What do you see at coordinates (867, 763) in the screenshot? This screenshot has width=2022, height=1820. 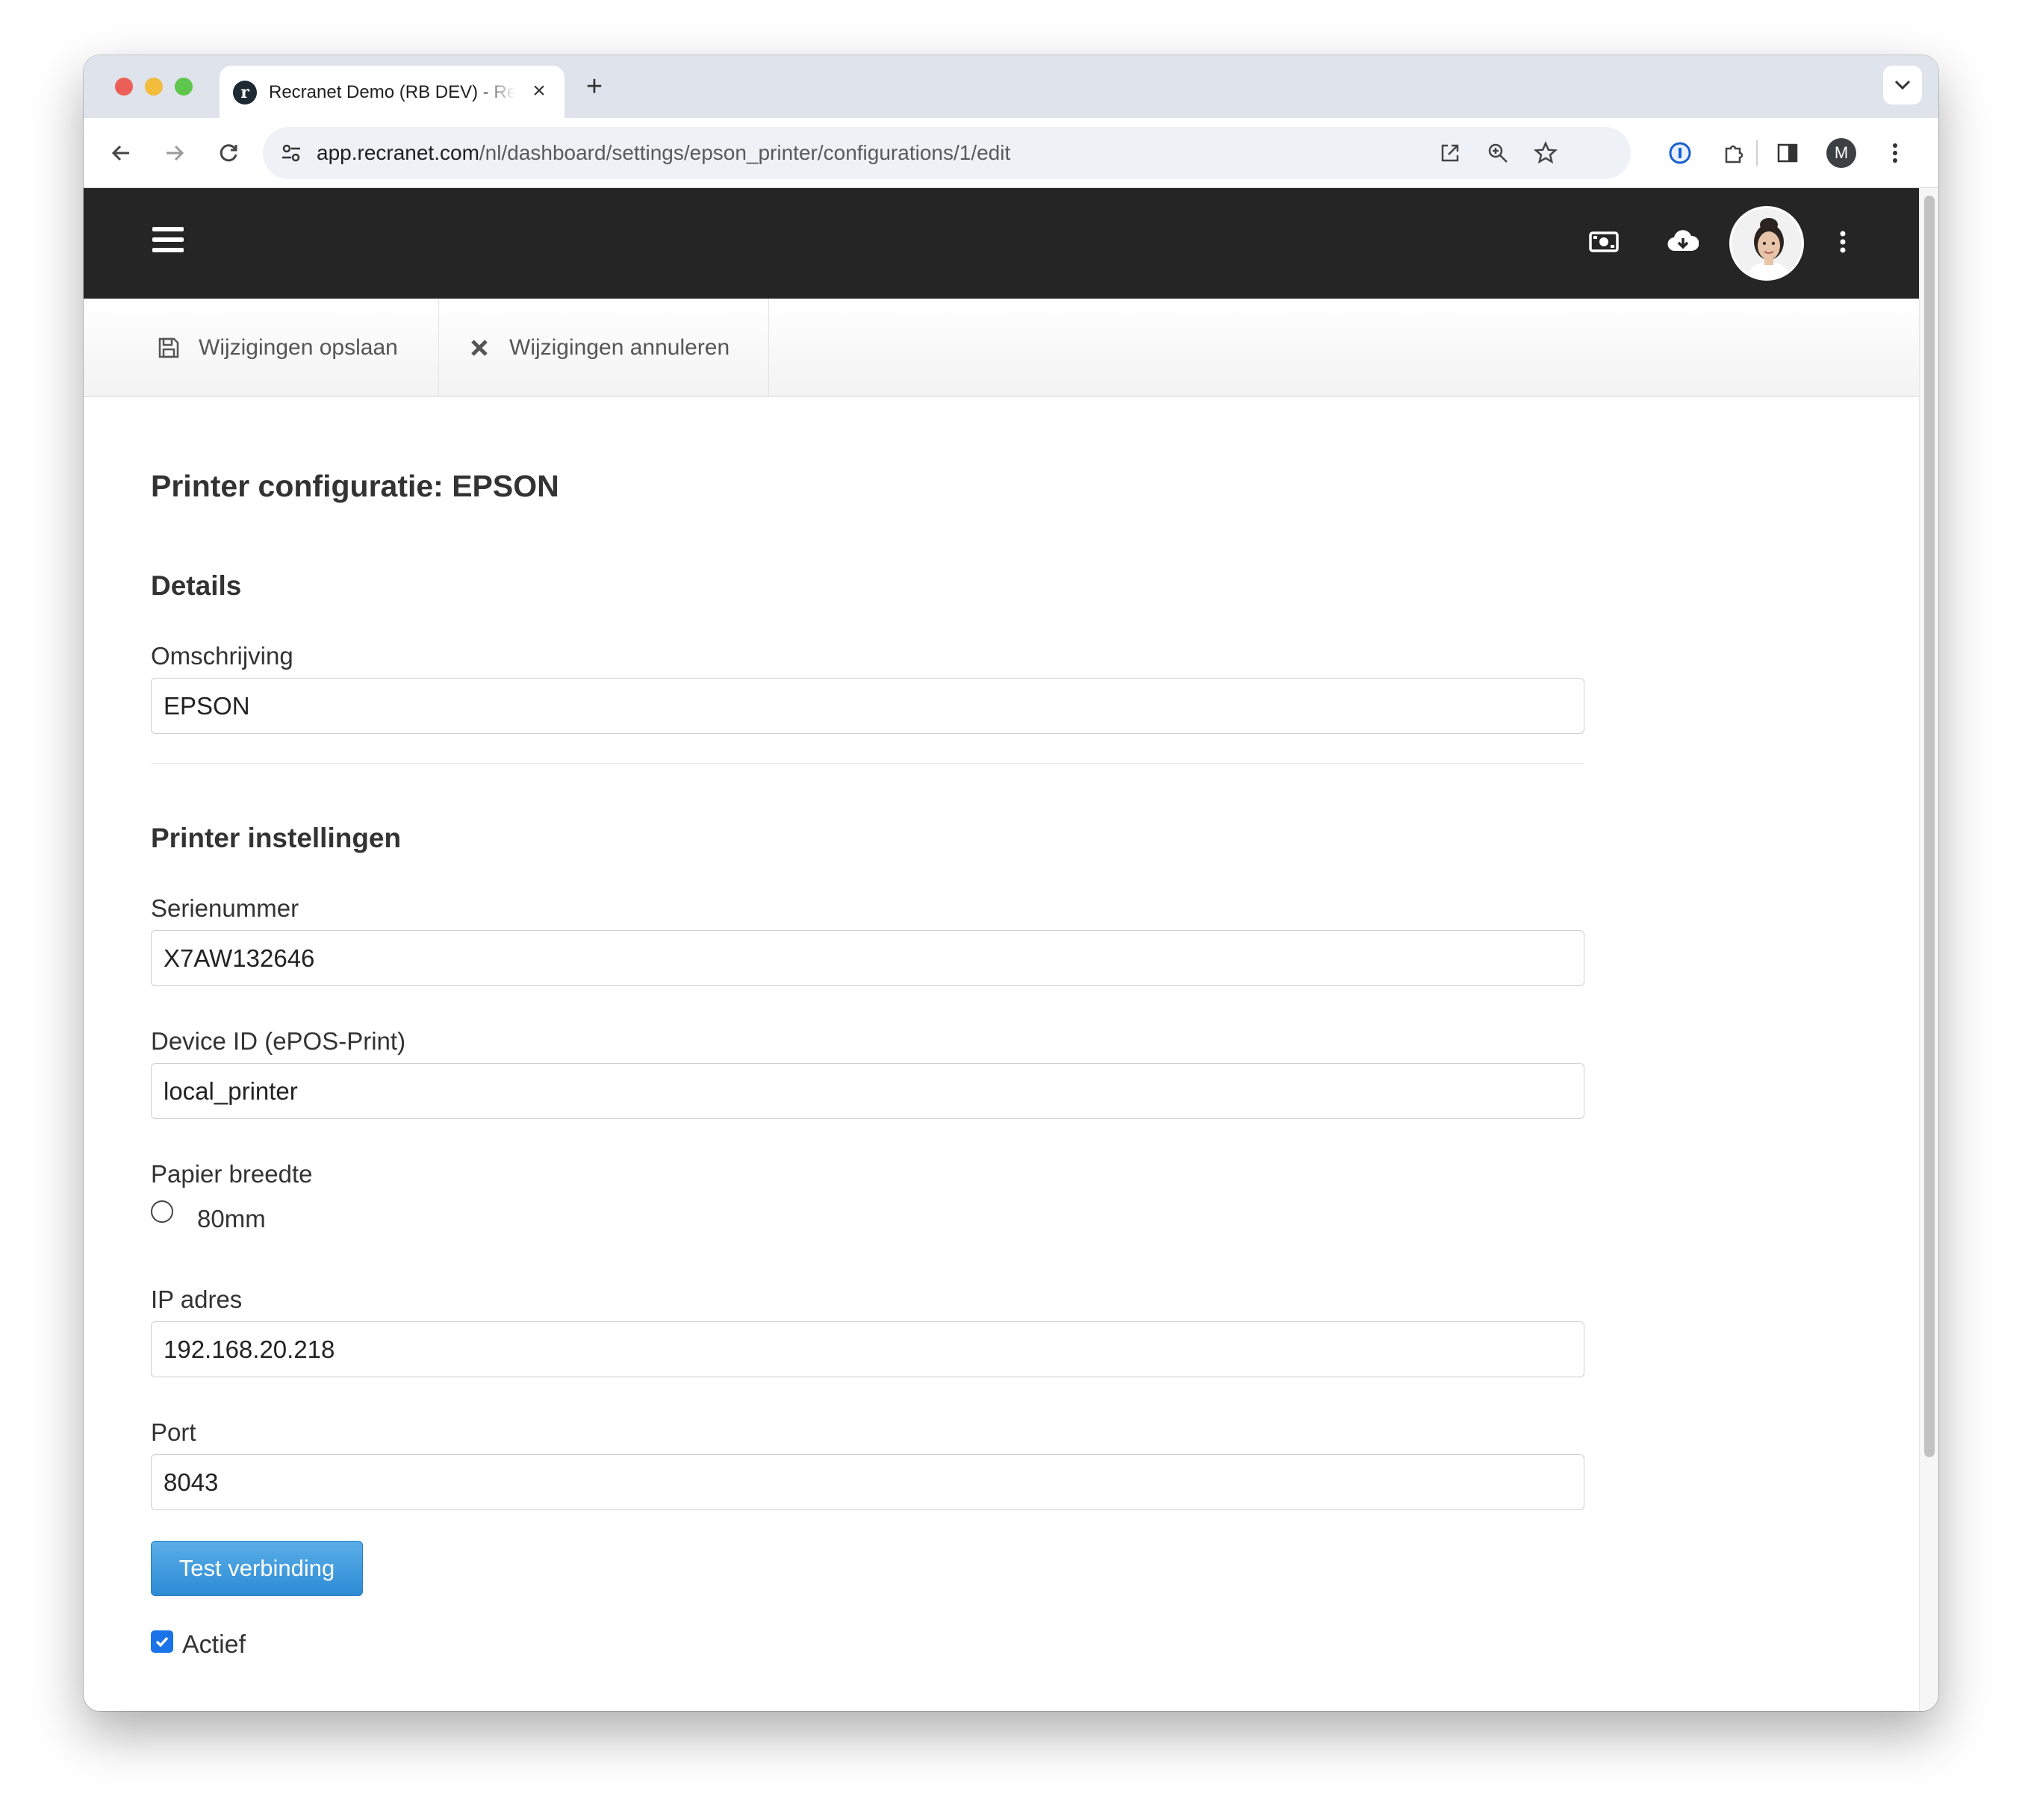 I see `section-divider` at bounding box center [867, 763].